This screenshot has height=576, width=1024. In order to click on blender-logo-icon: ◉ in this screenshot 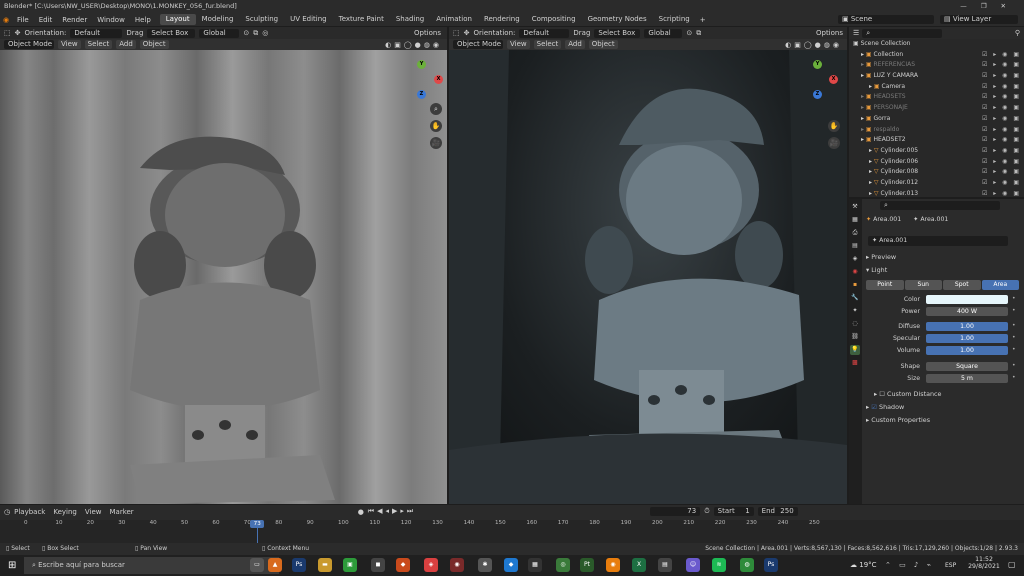, I will do `click(6, 20)`.